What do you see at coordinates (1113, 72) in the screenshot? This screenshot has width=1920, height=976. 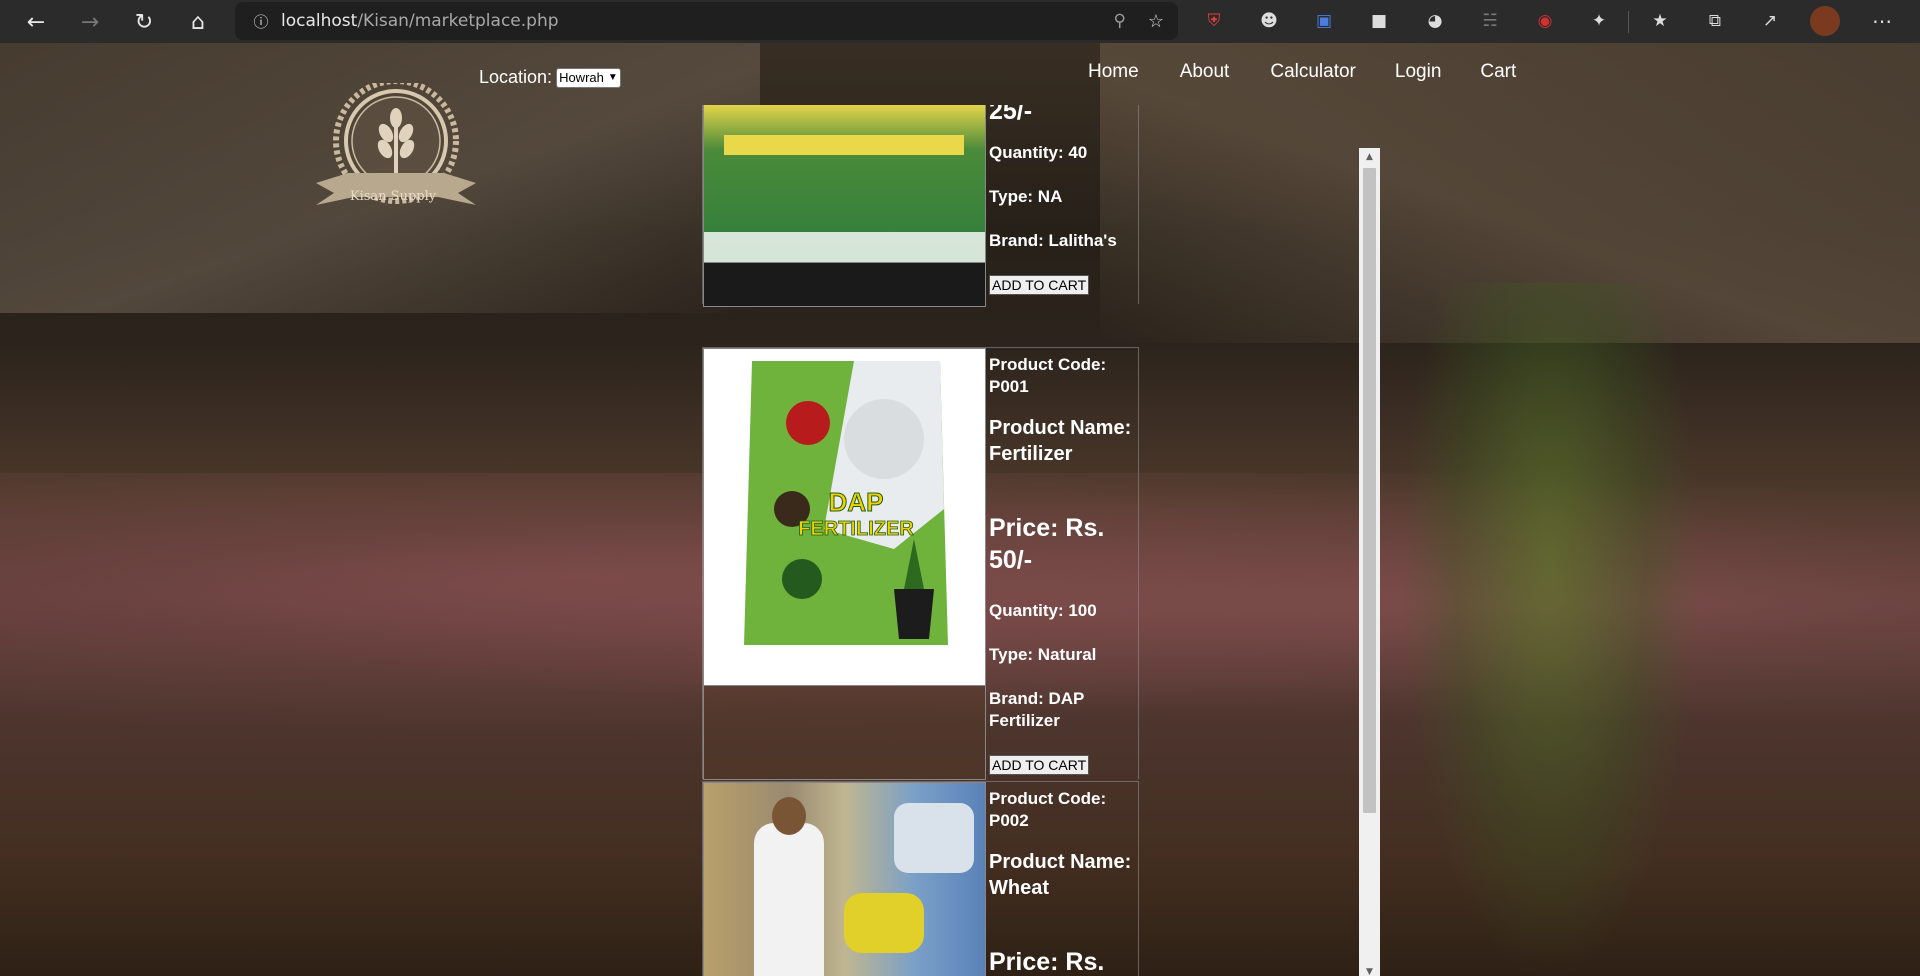 I see `nav-home: Home` at bounding box center [1113, 72].